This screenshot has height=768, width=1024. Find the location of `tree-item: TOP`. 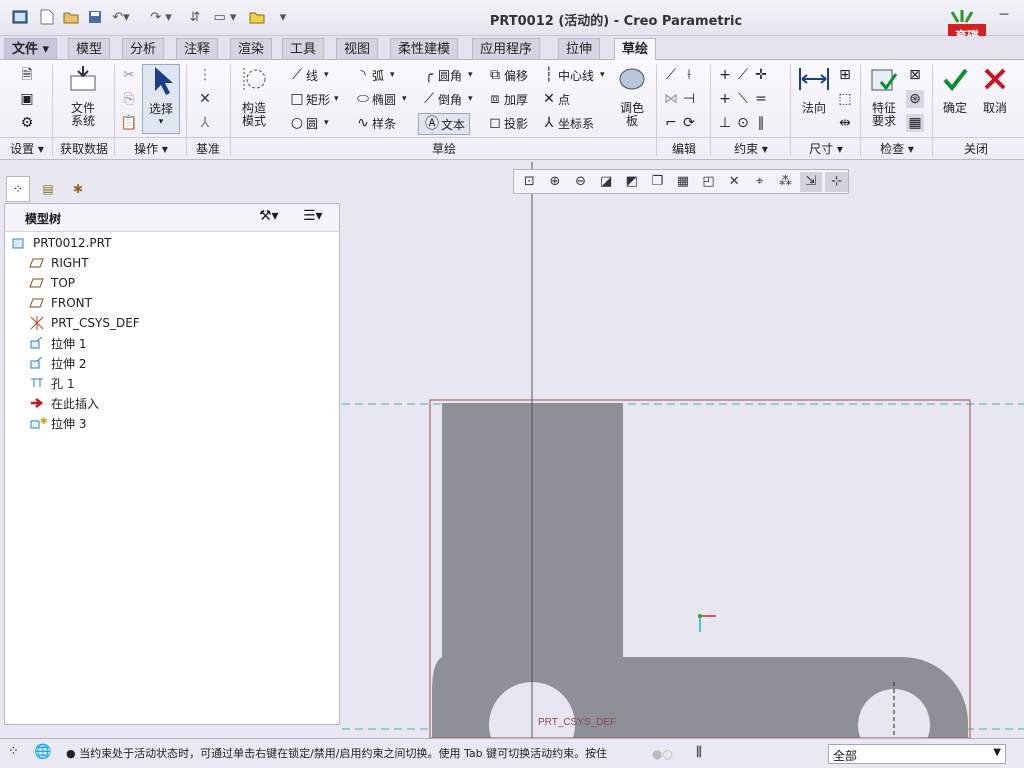

tree-item: TOP is located at coordinates (52, 283).